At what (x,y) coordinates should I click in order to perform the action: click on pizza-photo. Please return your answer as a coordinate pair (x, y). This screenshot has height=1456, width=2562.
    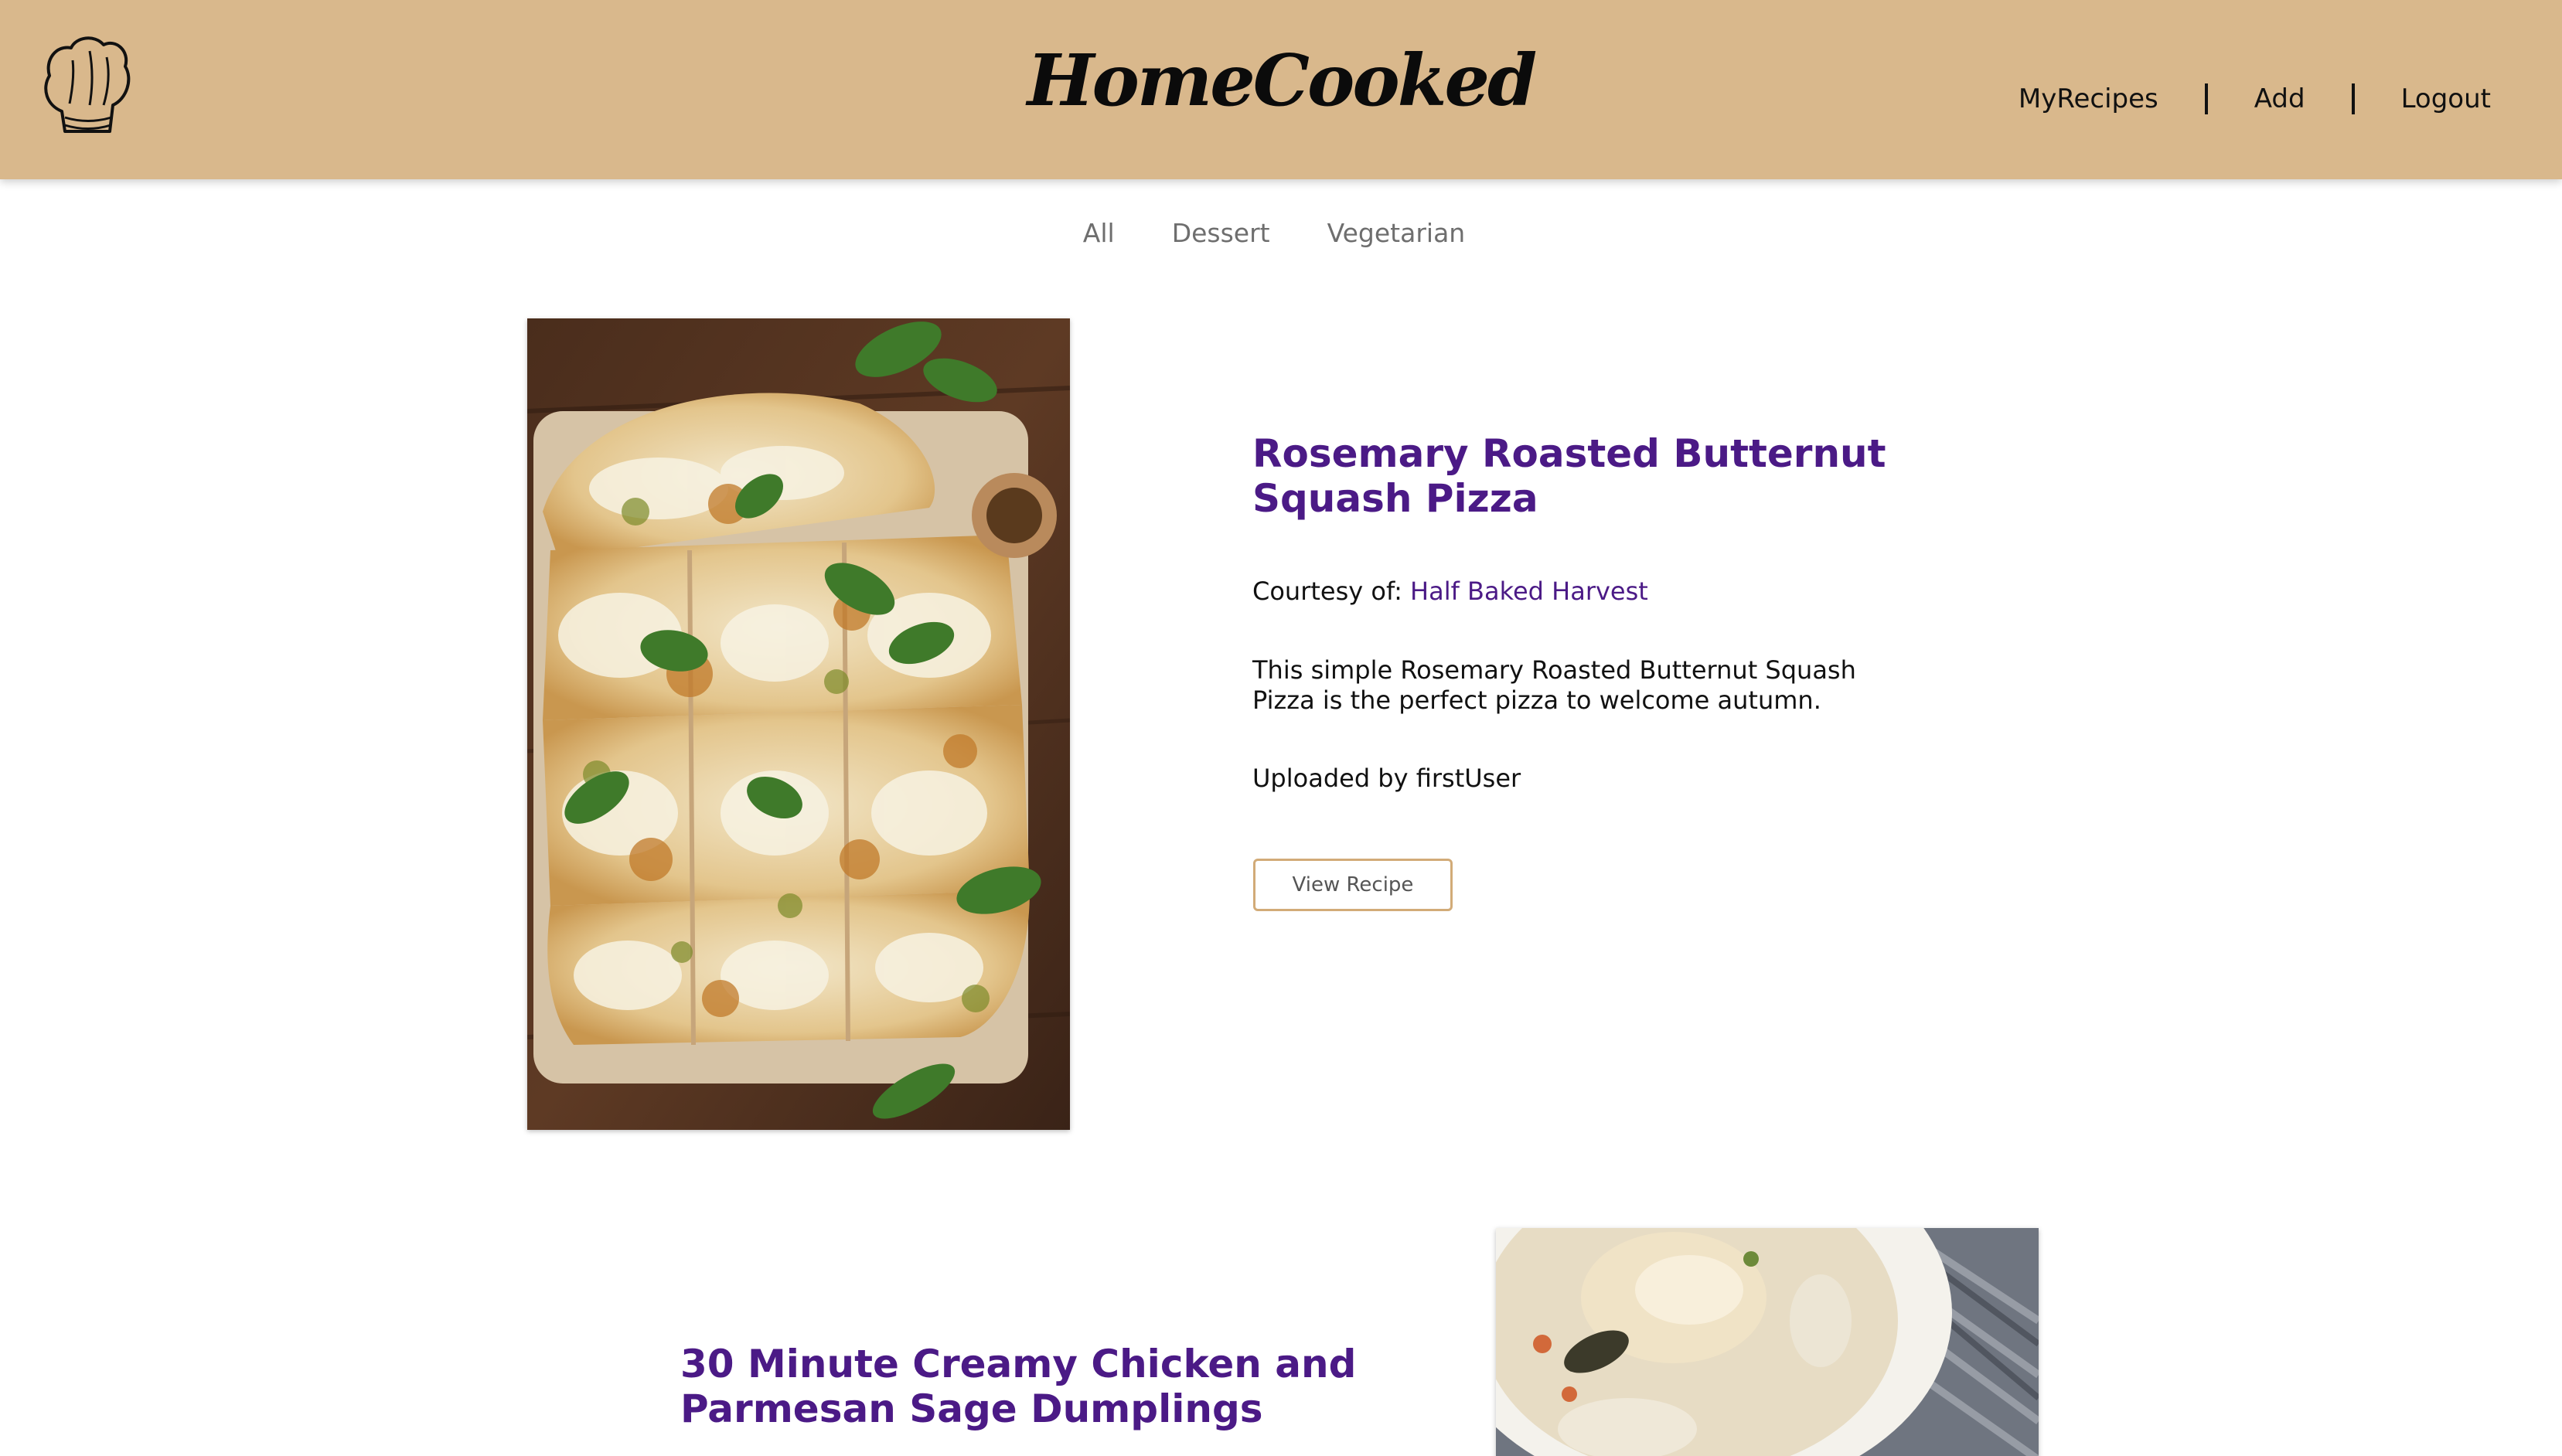
    Looking at the image, I should click on (798, 724).